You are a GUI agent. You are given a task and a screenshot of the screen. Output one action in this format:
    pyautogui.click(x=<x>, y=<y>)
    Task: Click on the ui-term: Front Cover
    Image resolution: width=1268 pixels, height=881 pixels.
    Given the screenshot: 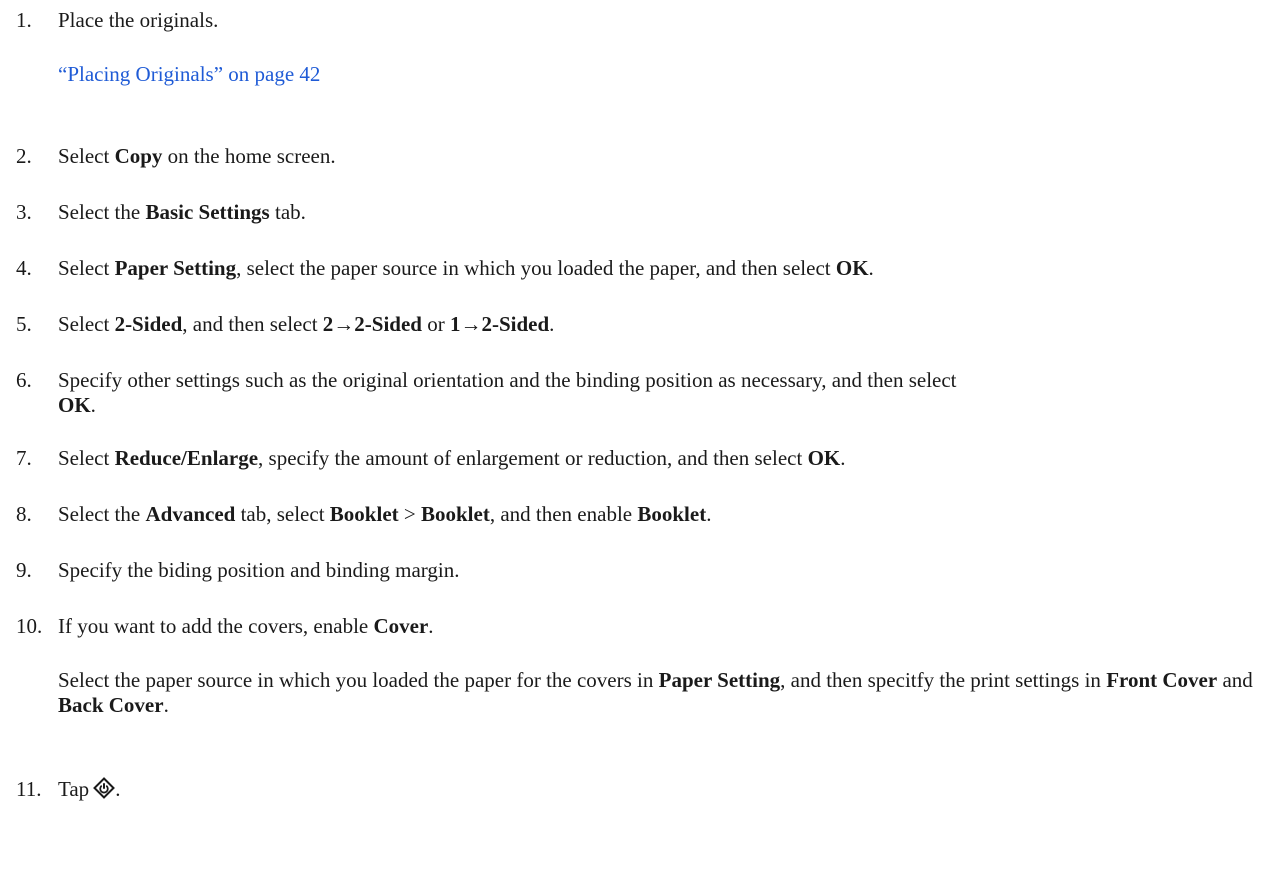 What is the action you would take?
    pyautogui.click(x=1162, y=680)
    